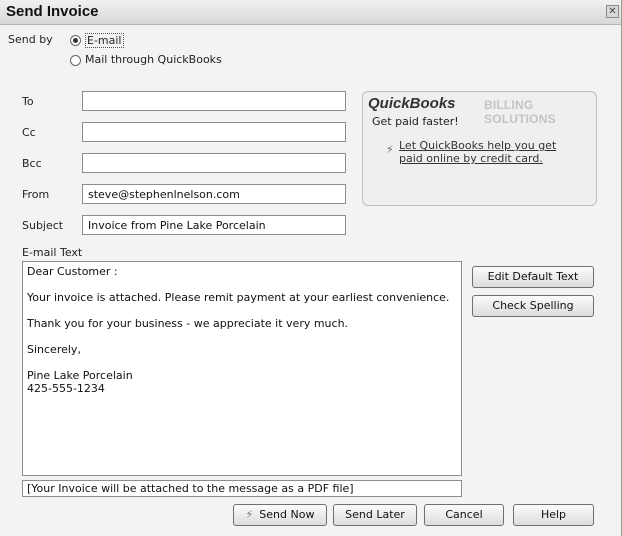 This screenshot has height=536, width=622. Describe the element at coordinates (29, 132) in the screenshot. I see `cc-label: Cc` at that location.